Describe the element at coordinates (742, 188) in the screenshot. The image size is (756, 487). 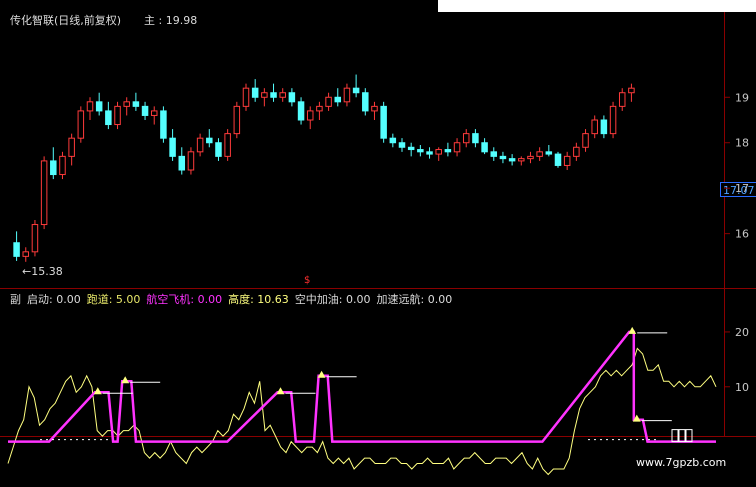
I see `y-tick-label: 17` at that location.